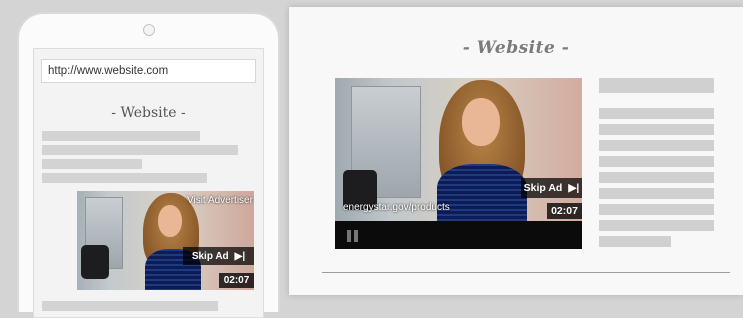  I want to click on phone-camera-icon, so click(149, 30).